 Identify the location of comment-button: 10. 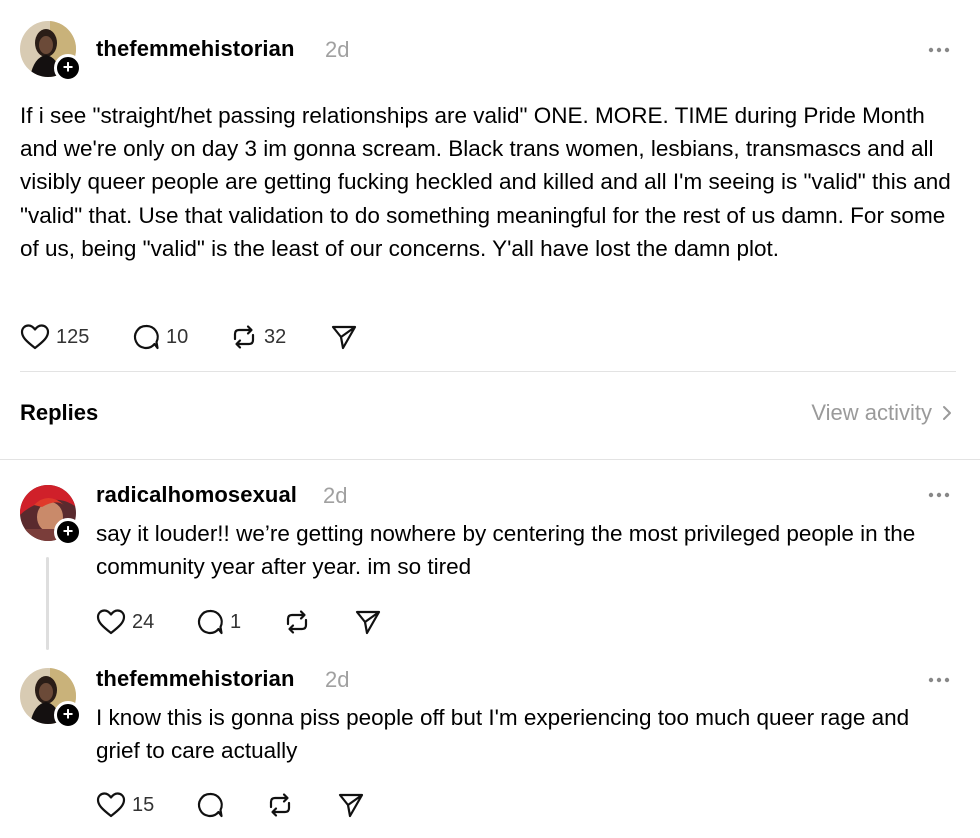
(160, 337).